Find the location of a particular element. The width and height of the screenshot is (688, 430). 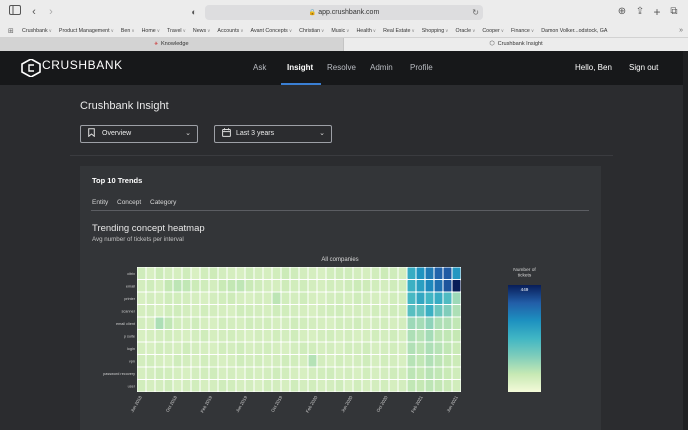

bookmark-item: Avant Concepts∨ is located at coordinates (272, 31).